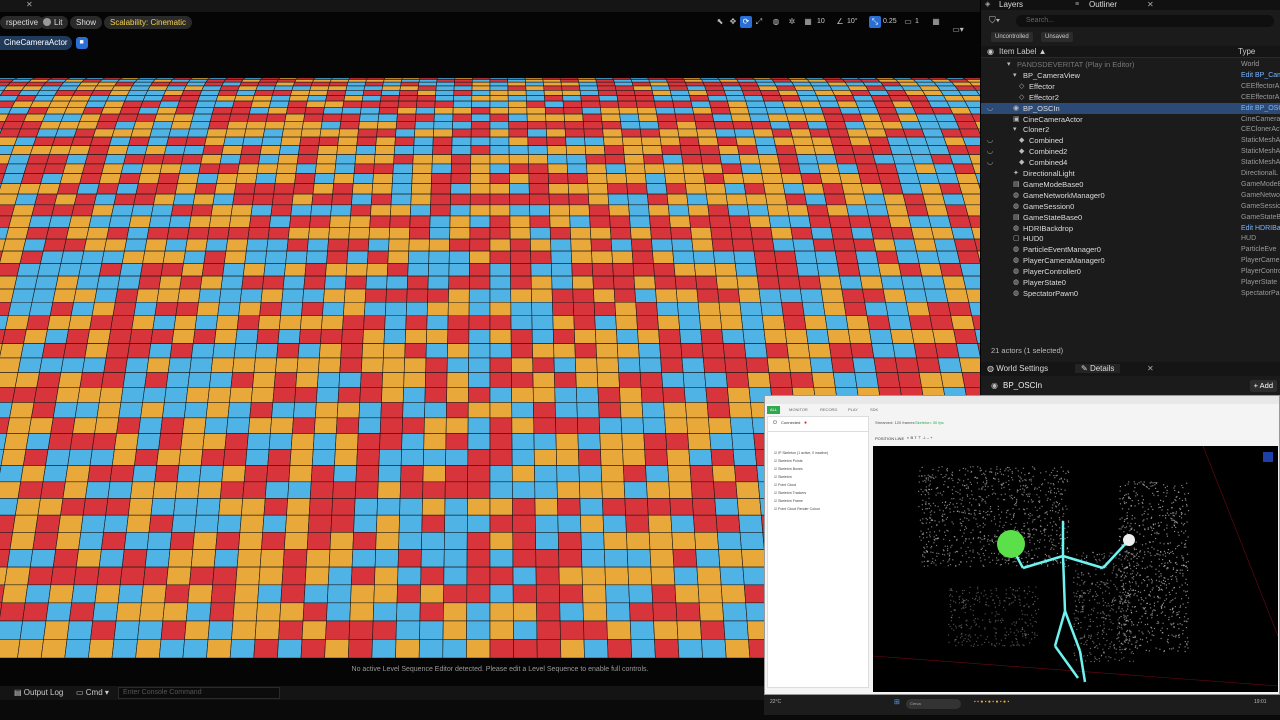 This screenshot has height=720, width=1280. I want to click on video-camera-icon: ■, so click(81, 43).